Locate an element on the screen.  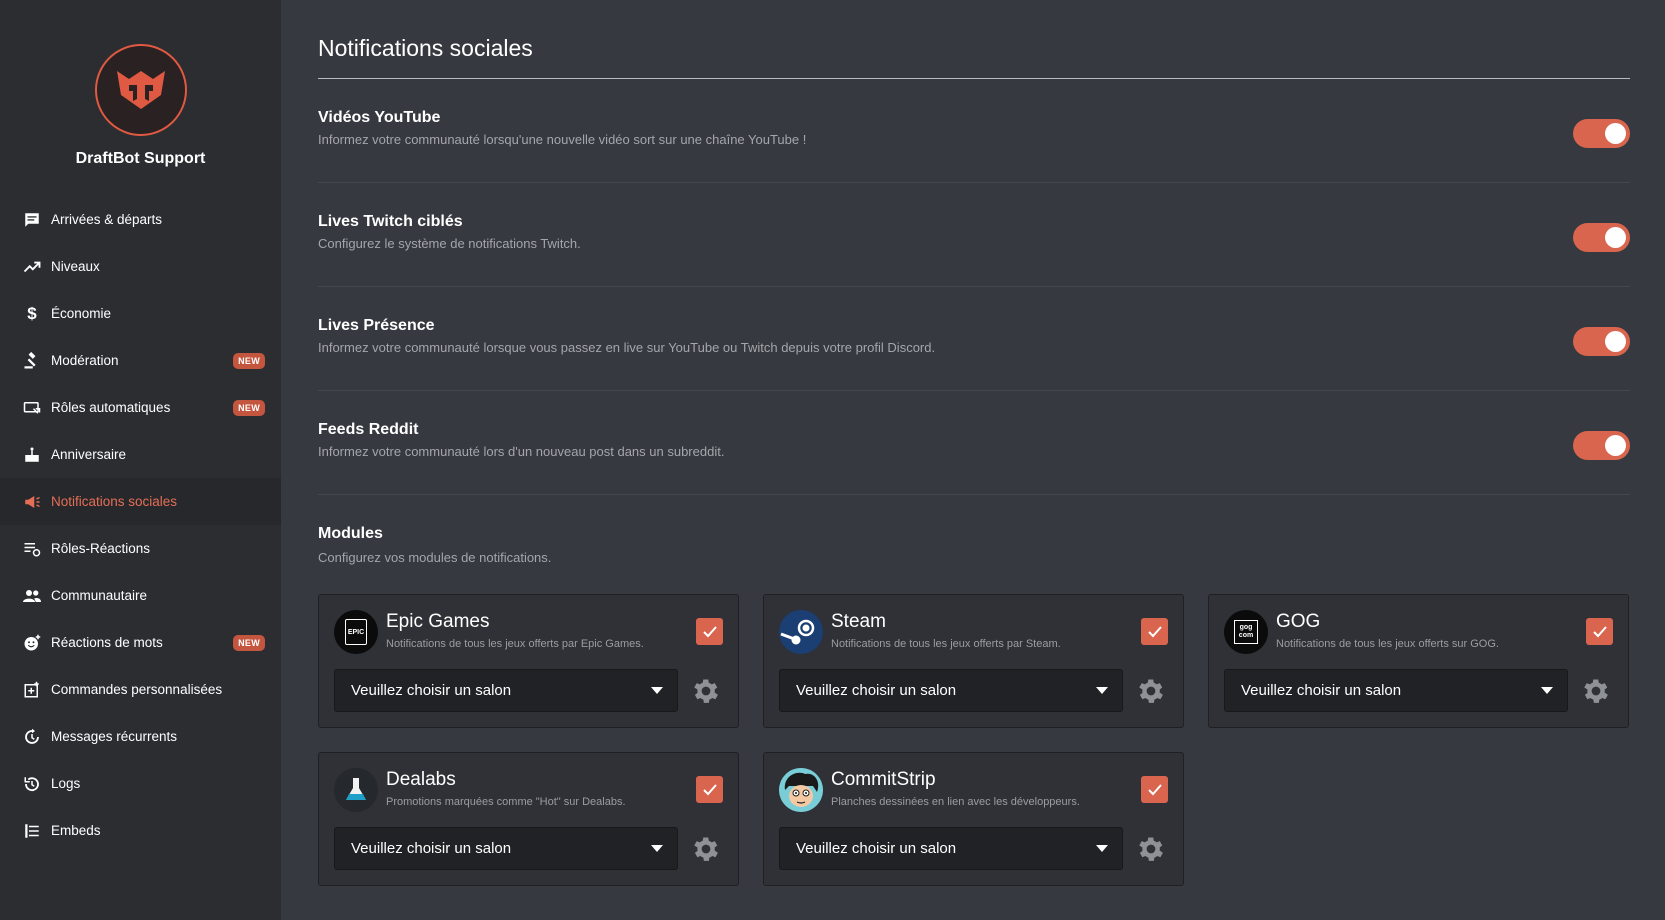
sidebar-item-anniversaire: Anniversaire is located at coordinates (140, 454).